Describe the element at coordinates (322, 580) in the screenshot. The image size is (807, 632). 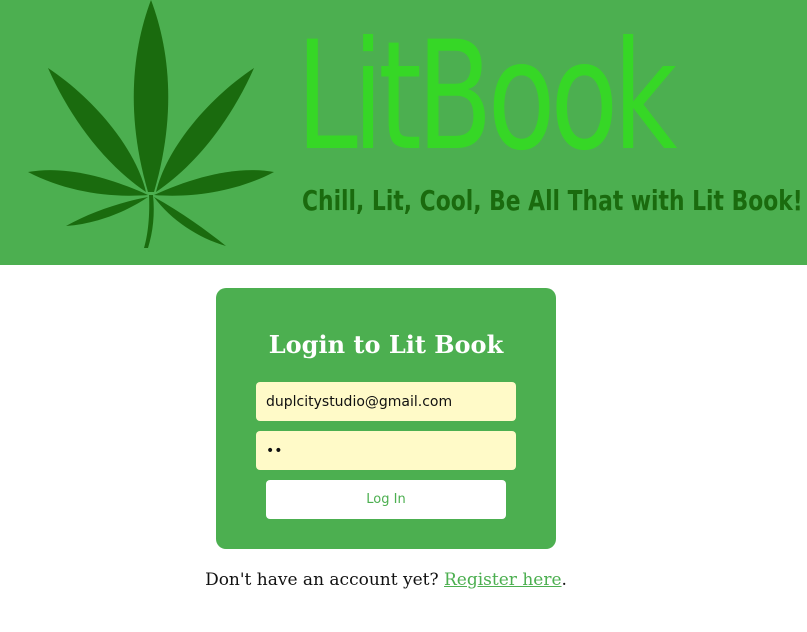
I see `register-prompt-text: Don't have an account yet?` at that location.